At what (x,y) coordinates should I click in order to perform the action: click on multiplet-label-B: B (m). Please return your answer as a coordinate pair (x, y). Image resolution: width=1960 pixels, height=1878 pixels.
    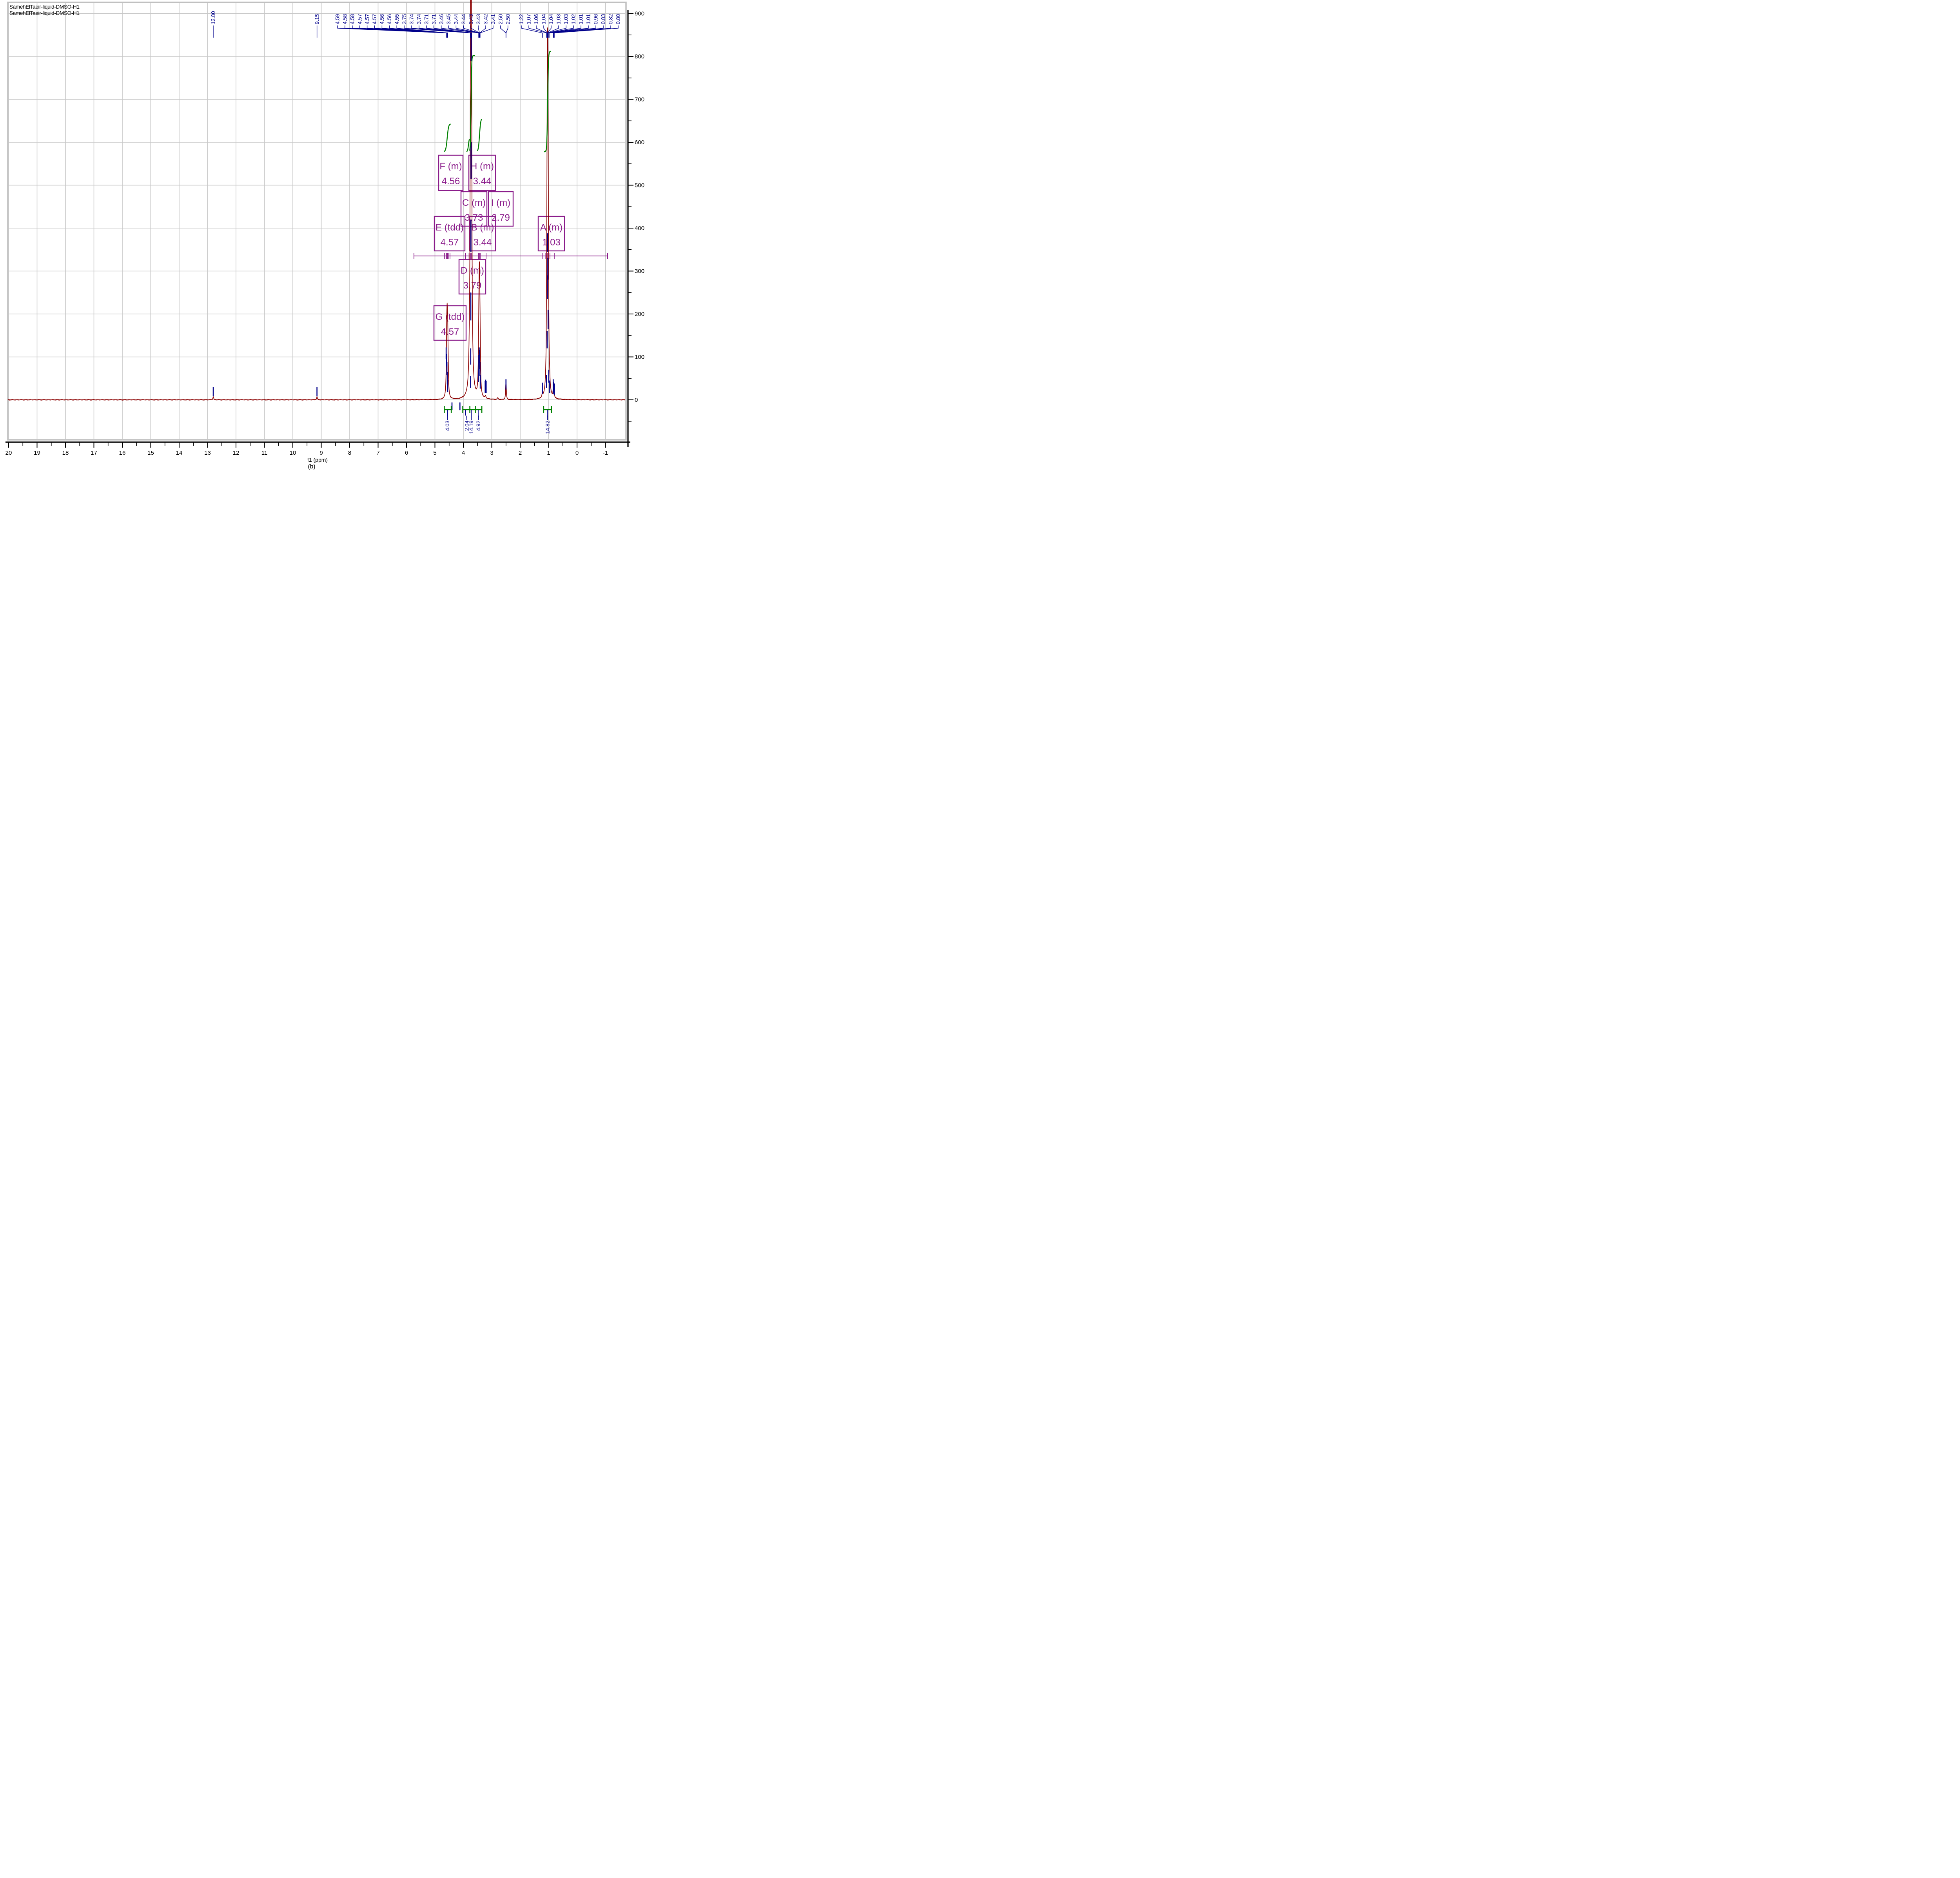
    Looking at the image, I should click on (482, 228).